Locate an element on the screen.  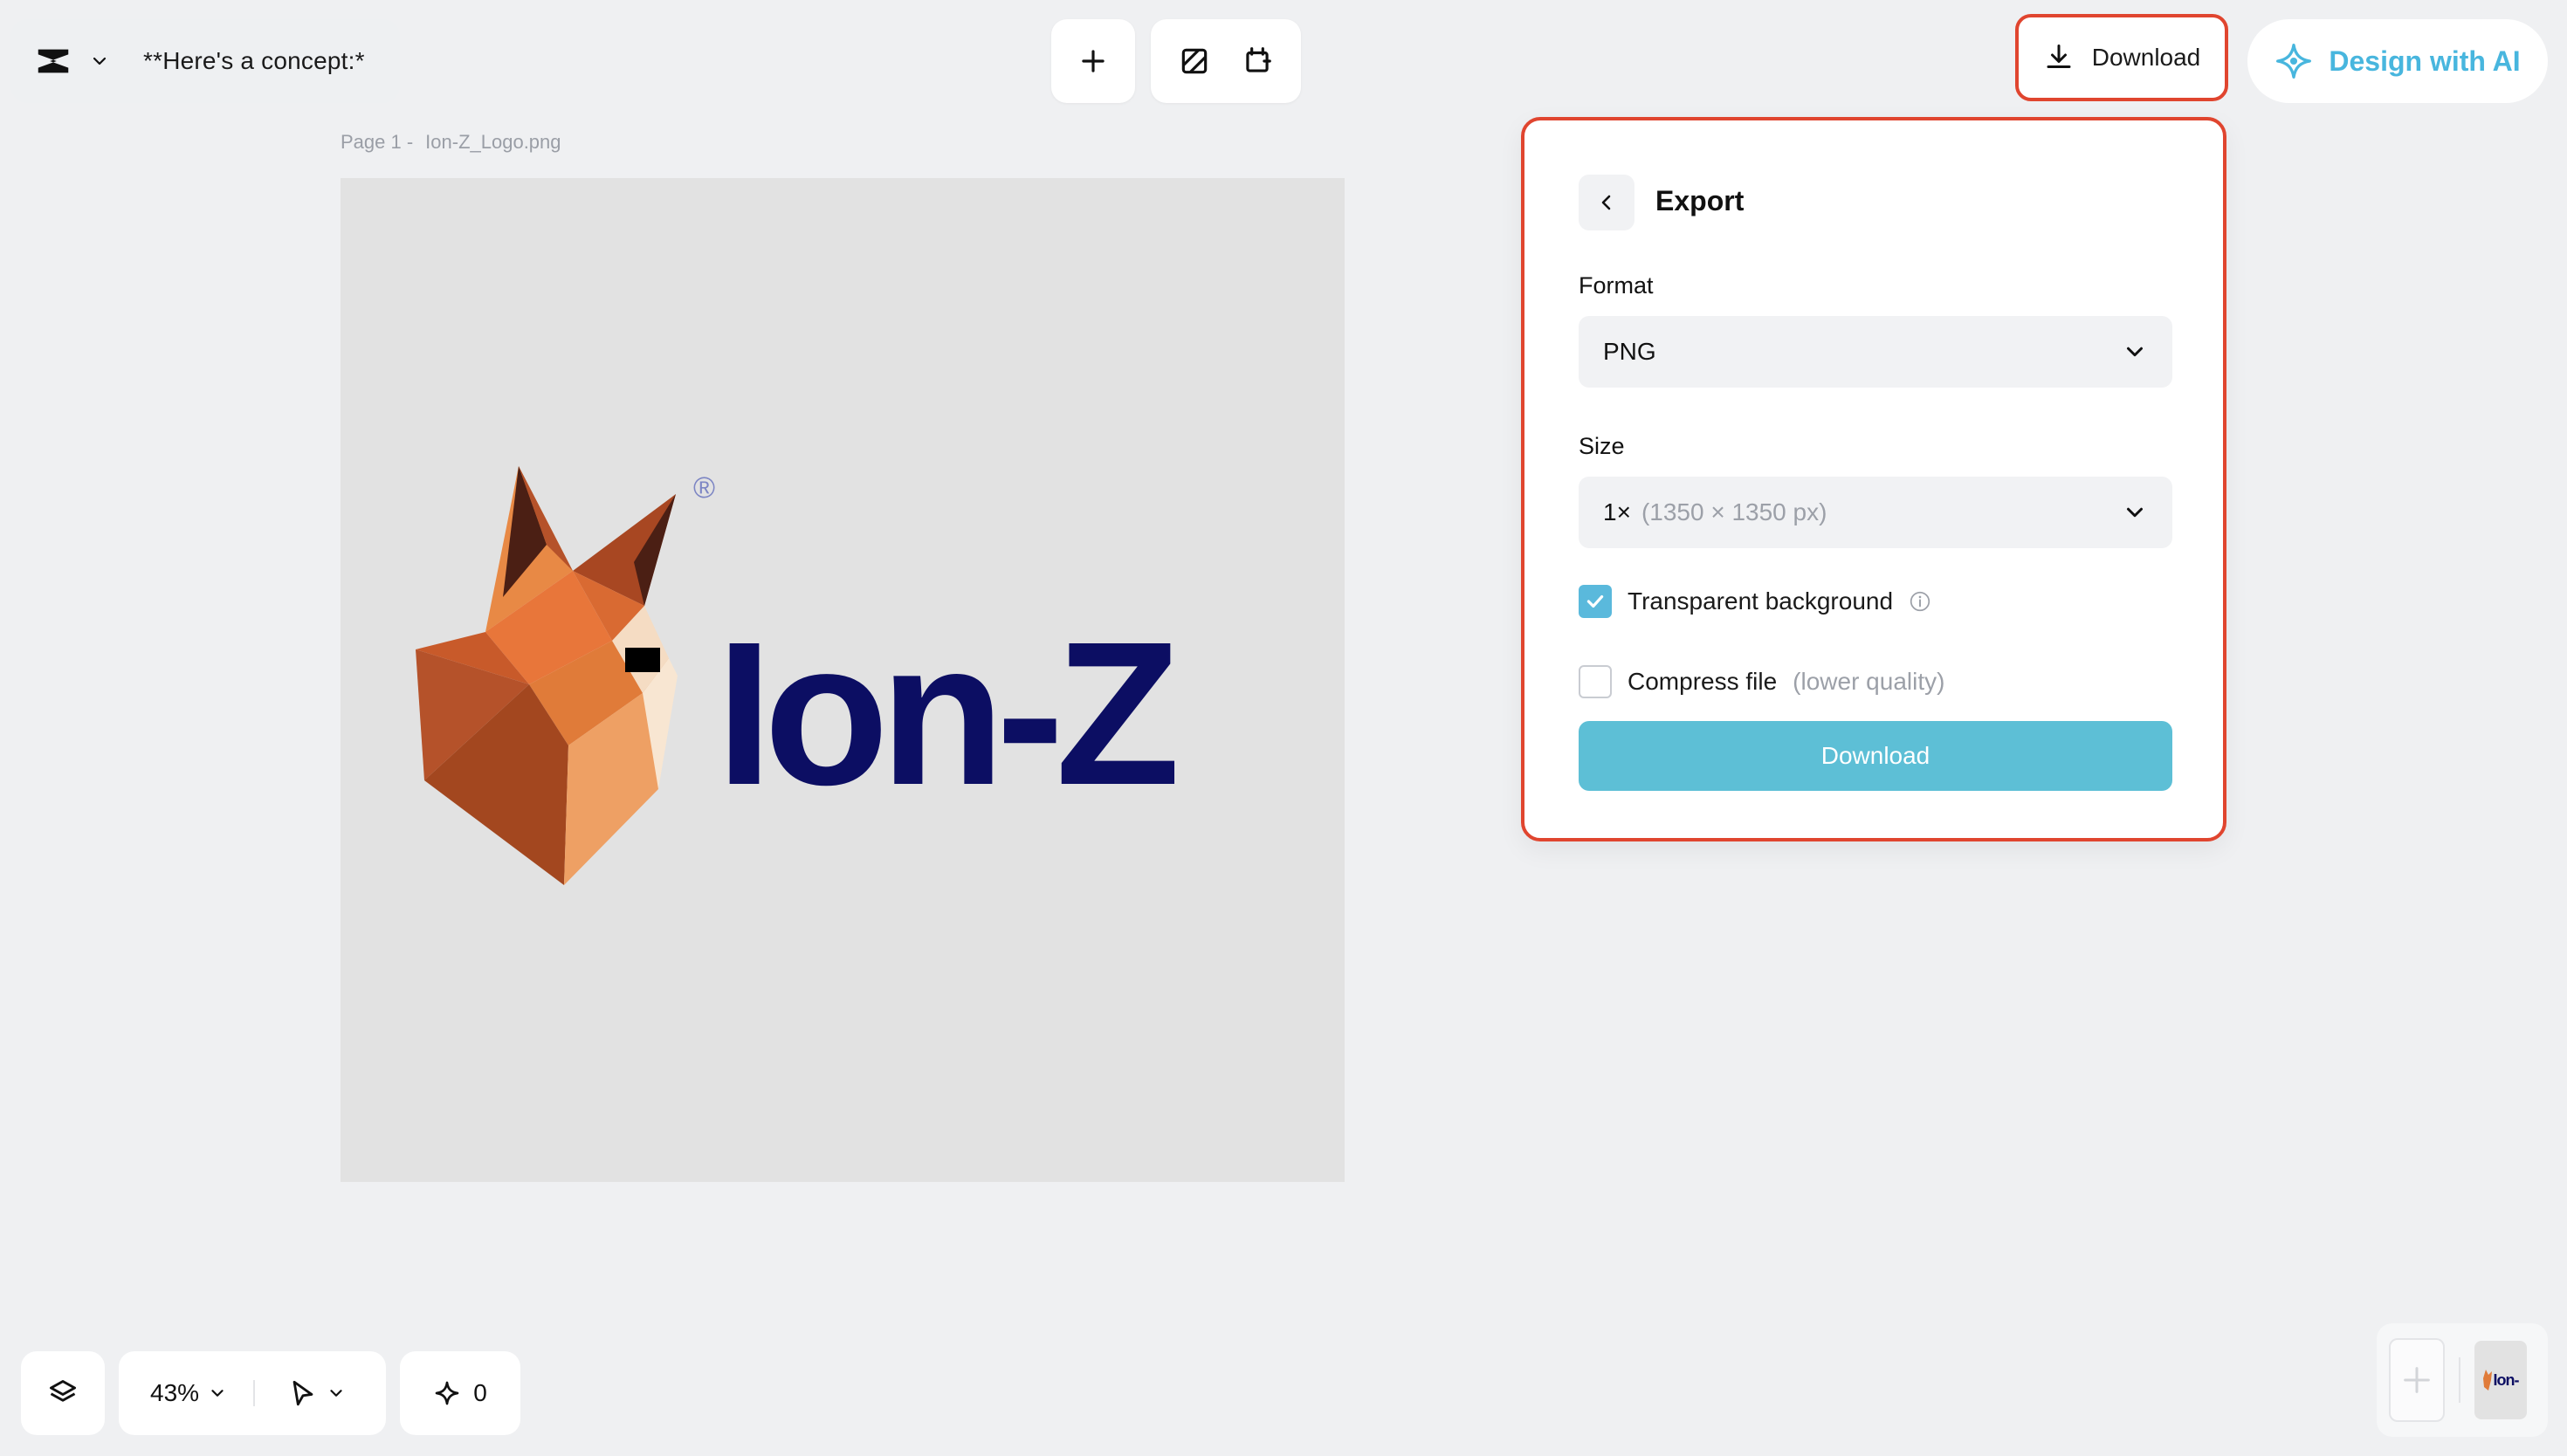
zoom-level: 43% is located at coordinates (174, 1393).